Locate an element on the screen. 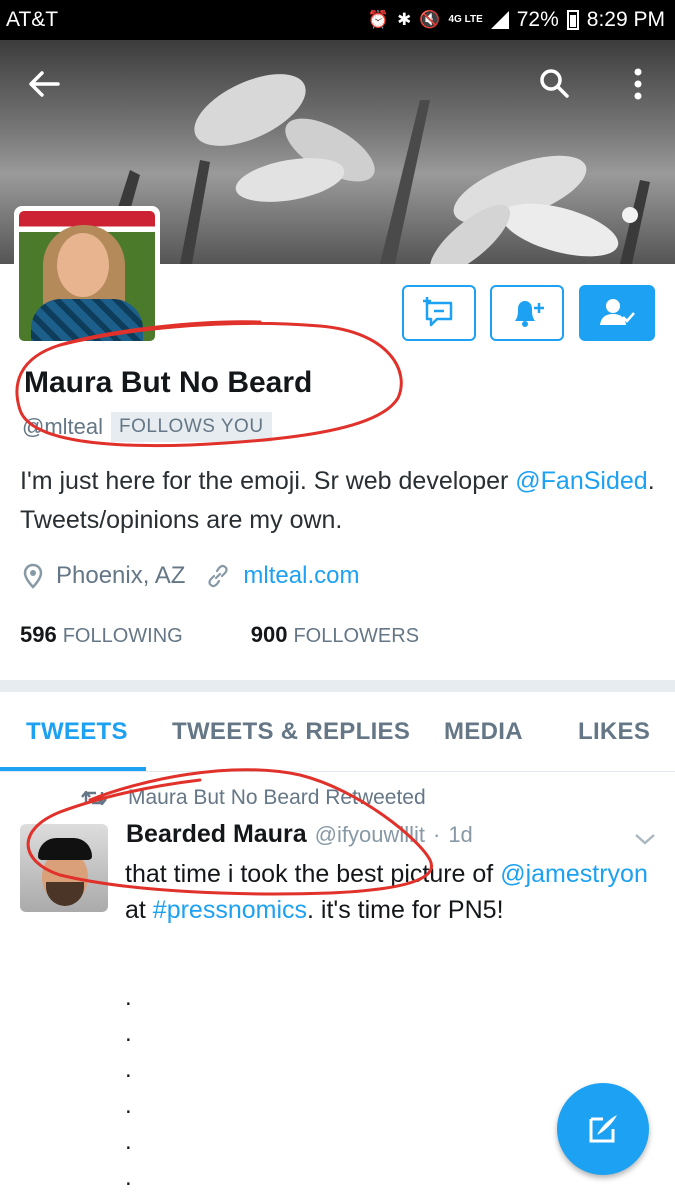 The height and width of the screenshot is (1200, 675). search-icon is located at coordinates (554, 83).